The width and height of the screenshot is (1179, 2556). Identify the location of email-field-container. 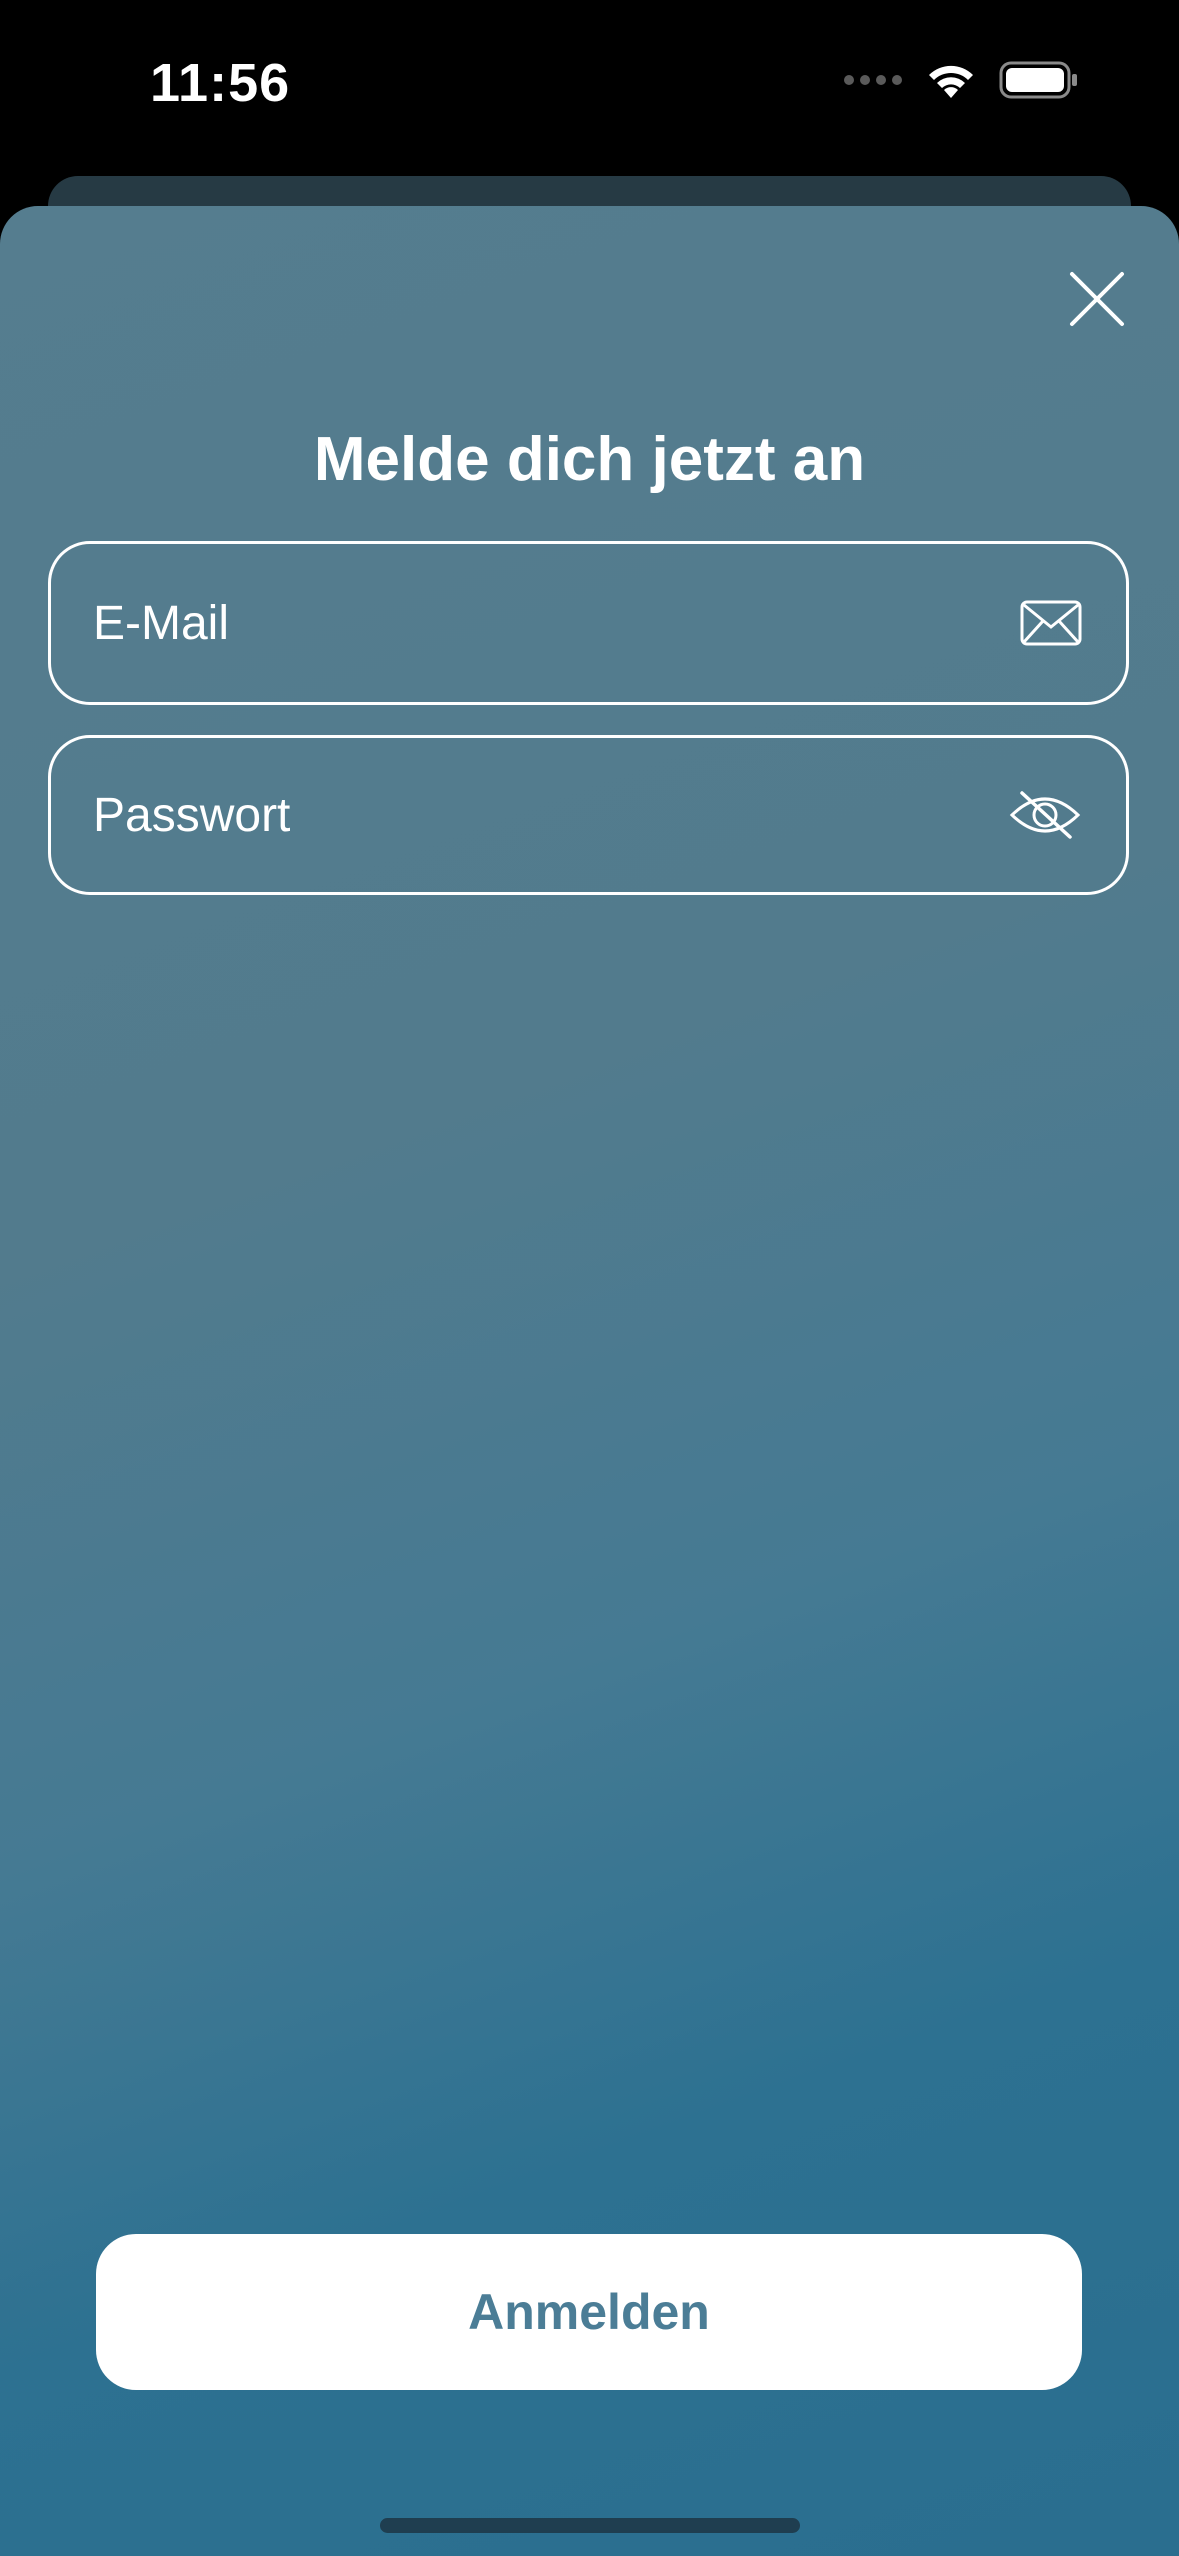
(588, 623).